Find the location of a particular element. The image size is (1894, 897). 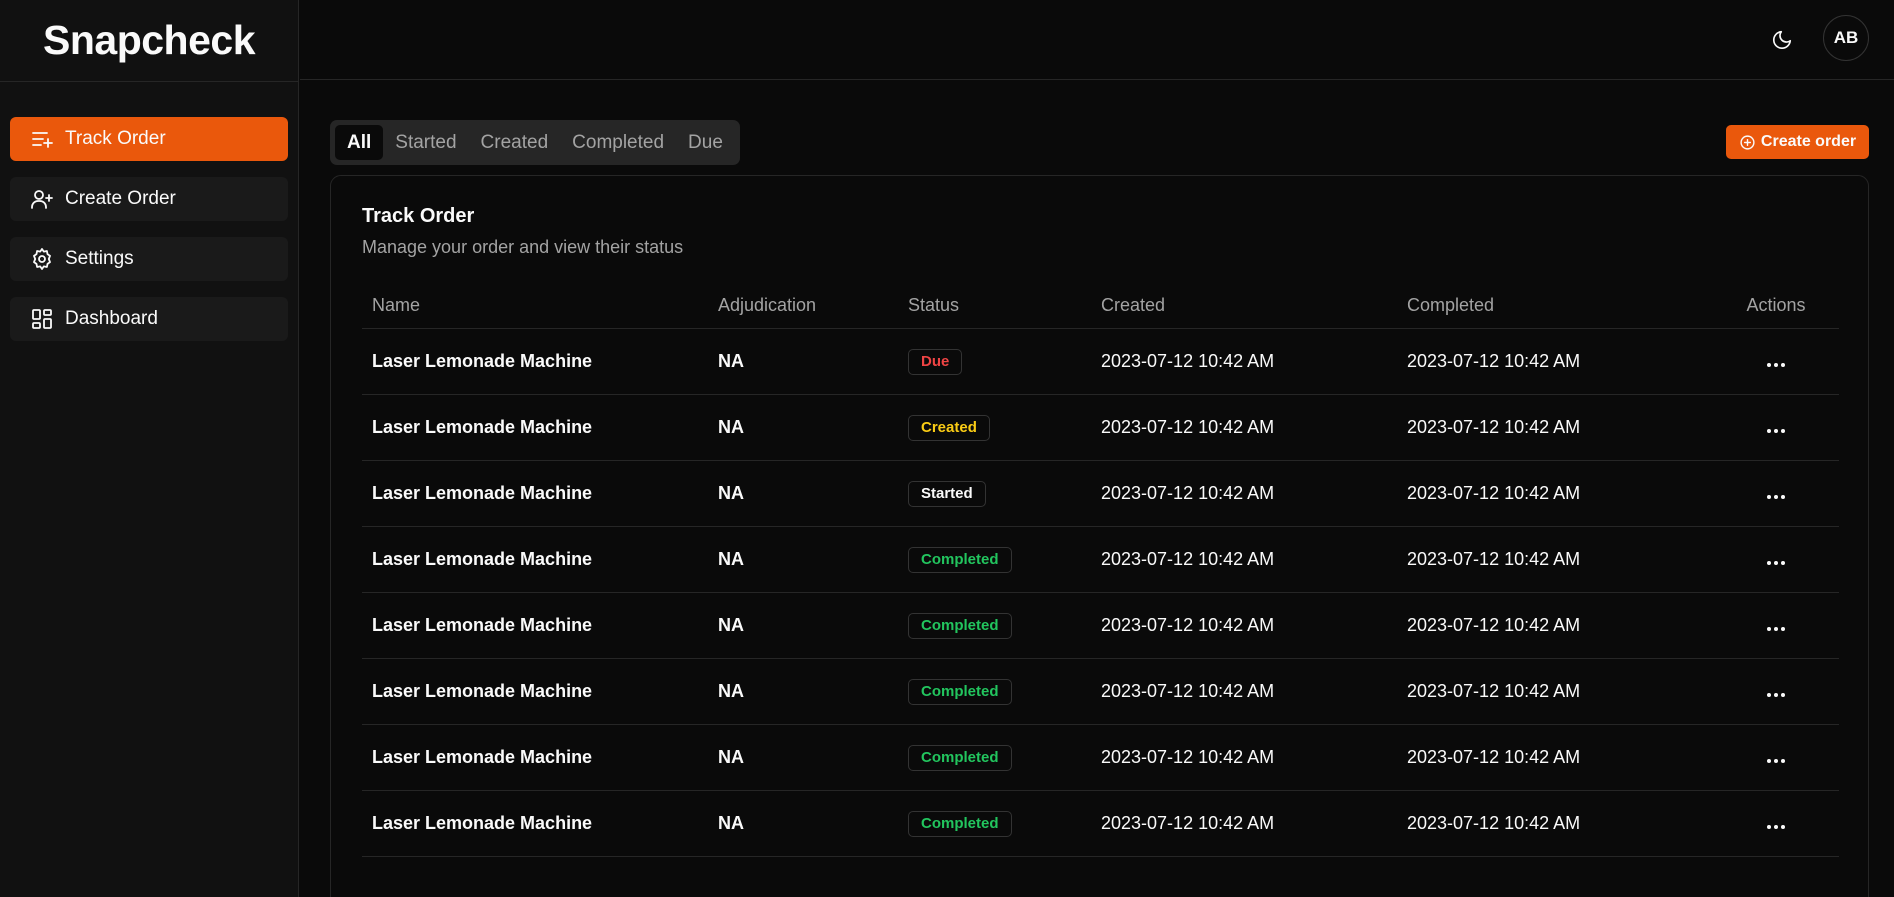

tab-started: Started is located at coordinates (425, 142).